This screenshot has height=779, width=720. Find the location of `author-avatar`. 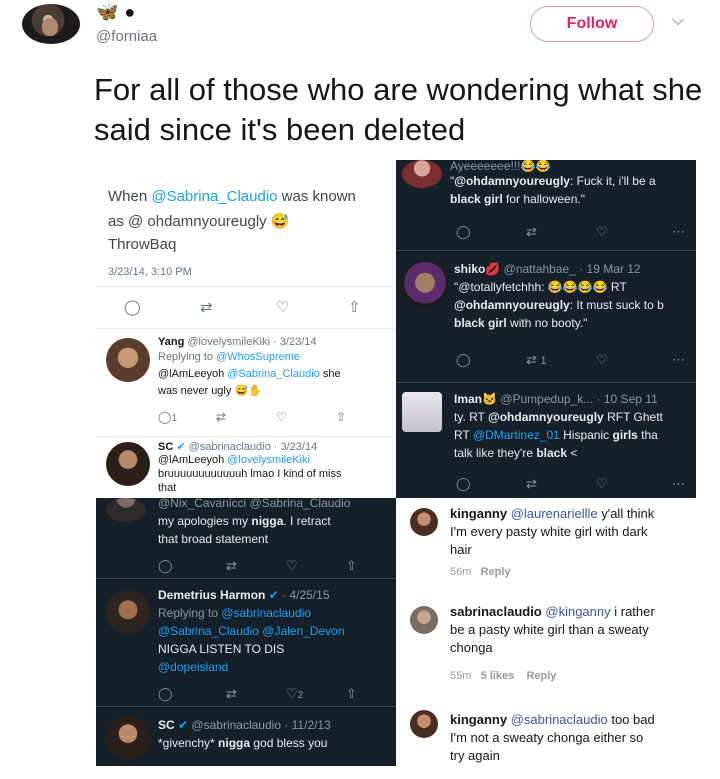

author-avatar is located at coordinates (51, 24).